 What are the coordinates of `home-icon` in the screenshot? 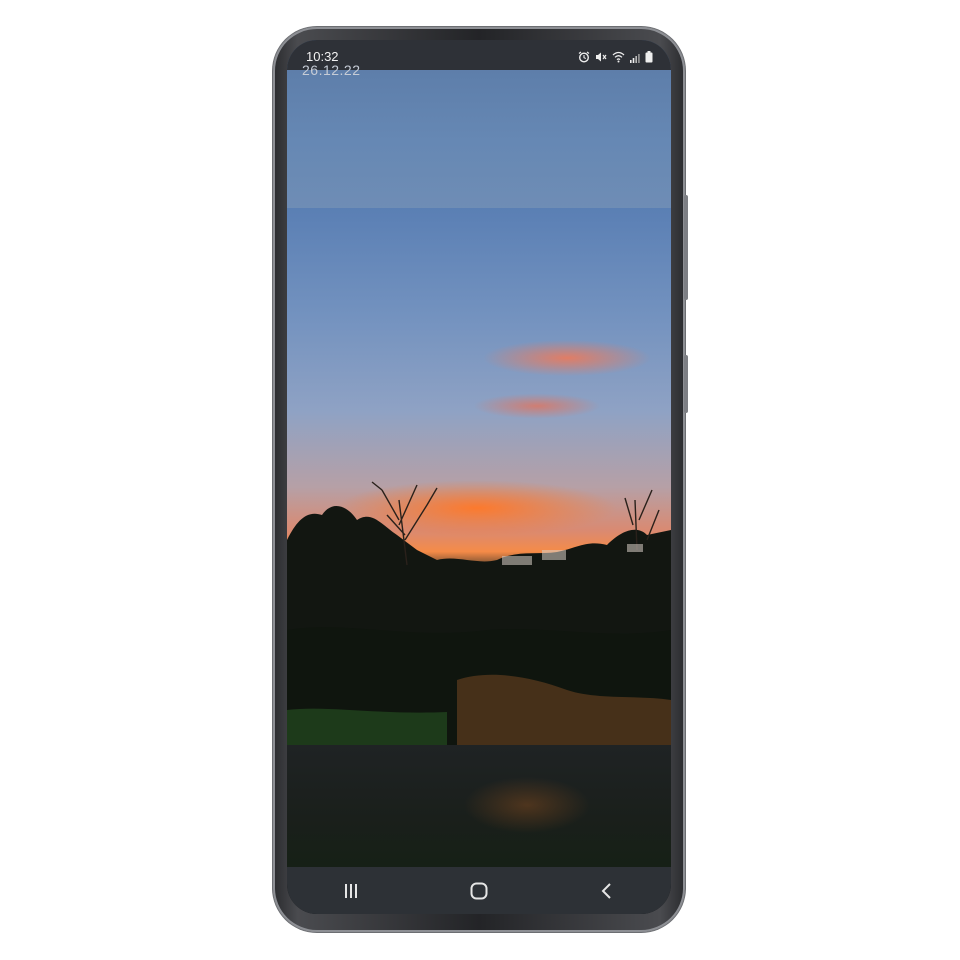 It's located at (479, 890).